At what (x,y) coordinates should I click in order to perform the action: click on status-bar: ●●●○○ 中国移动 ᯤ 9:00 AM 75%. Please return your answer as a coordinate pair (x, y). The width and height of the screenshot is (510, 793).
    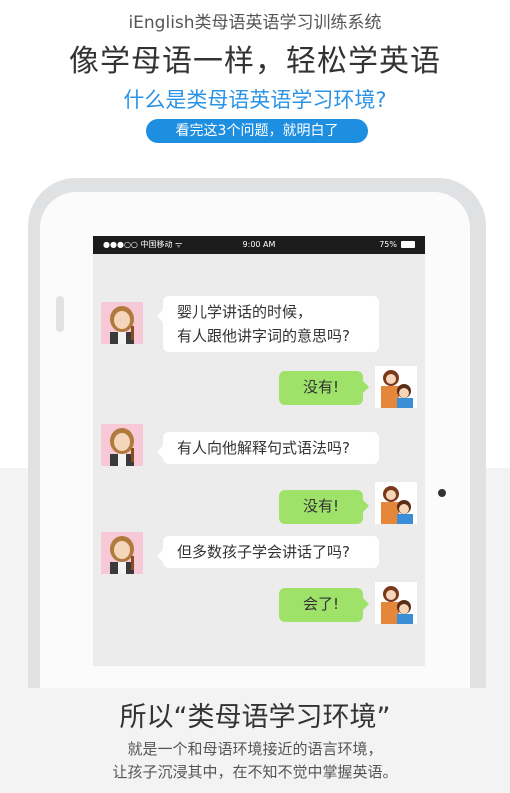
    Looking at the image, I should click on (259, 245).